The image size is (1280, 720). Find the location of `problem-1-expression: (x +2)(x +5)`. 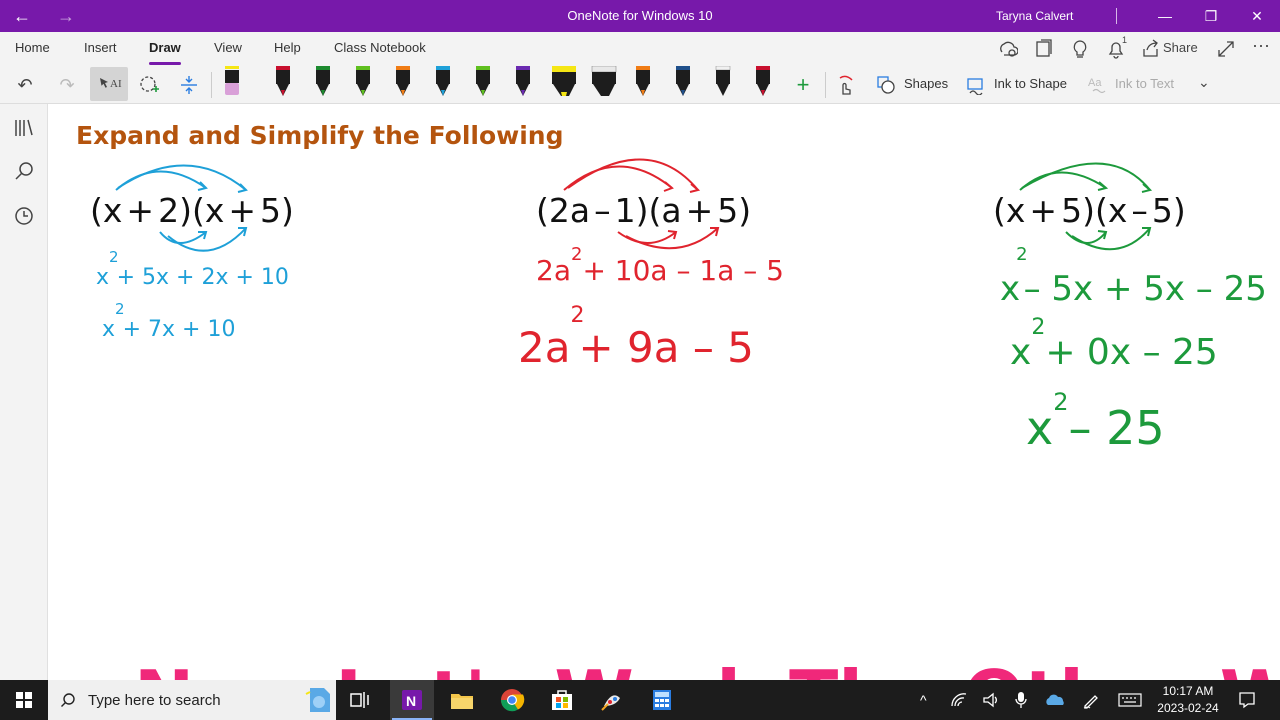

problem-1-expression: (x +2)(x +5) is located at coordinates (192, 210).